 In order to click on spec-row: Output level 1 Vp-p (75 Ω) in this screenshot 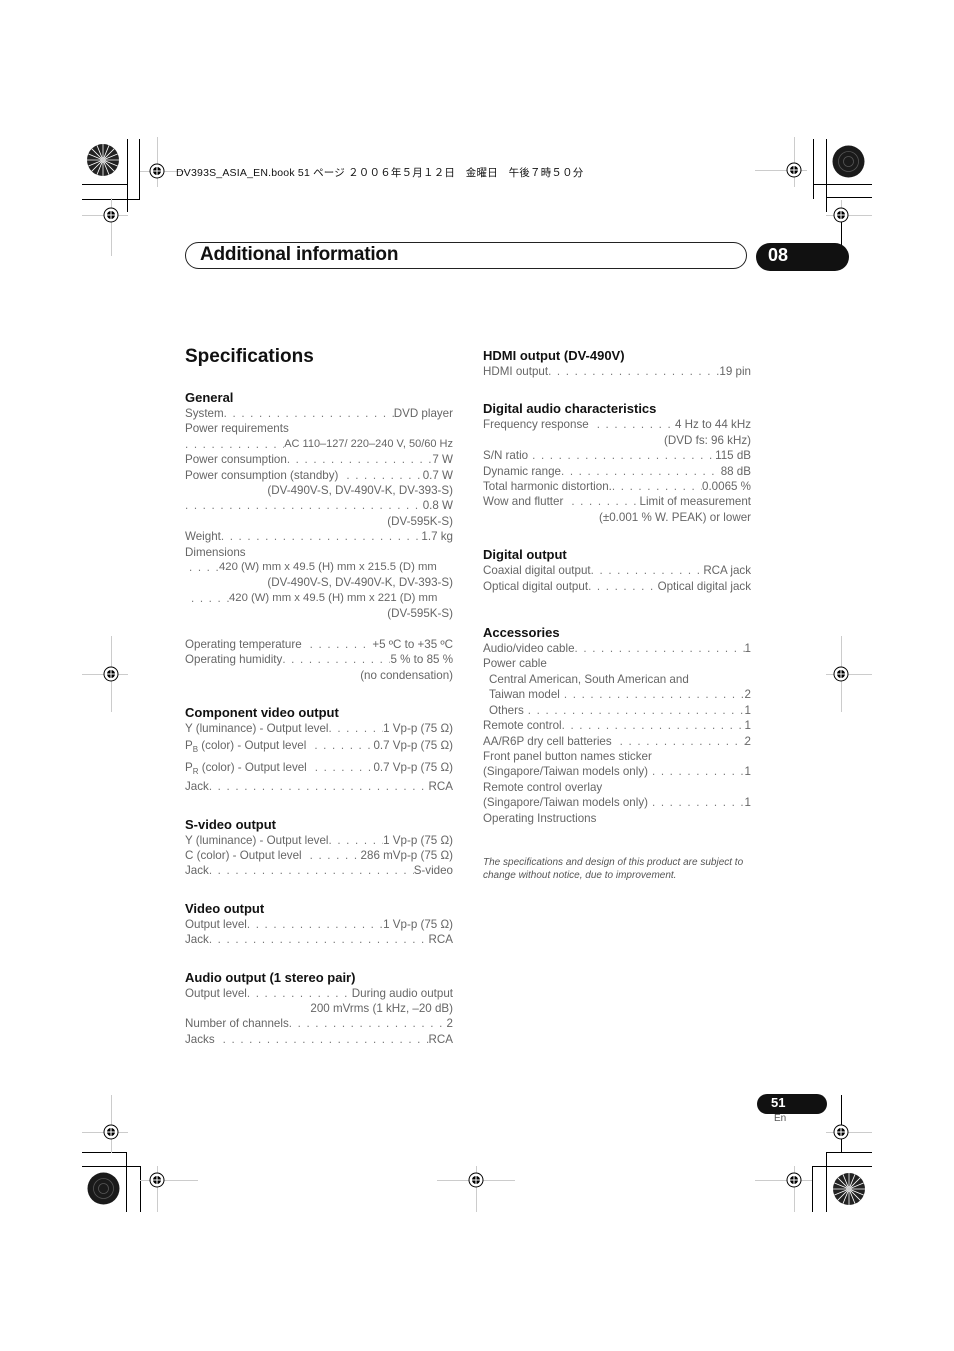, I will do `click(319, 924)`.